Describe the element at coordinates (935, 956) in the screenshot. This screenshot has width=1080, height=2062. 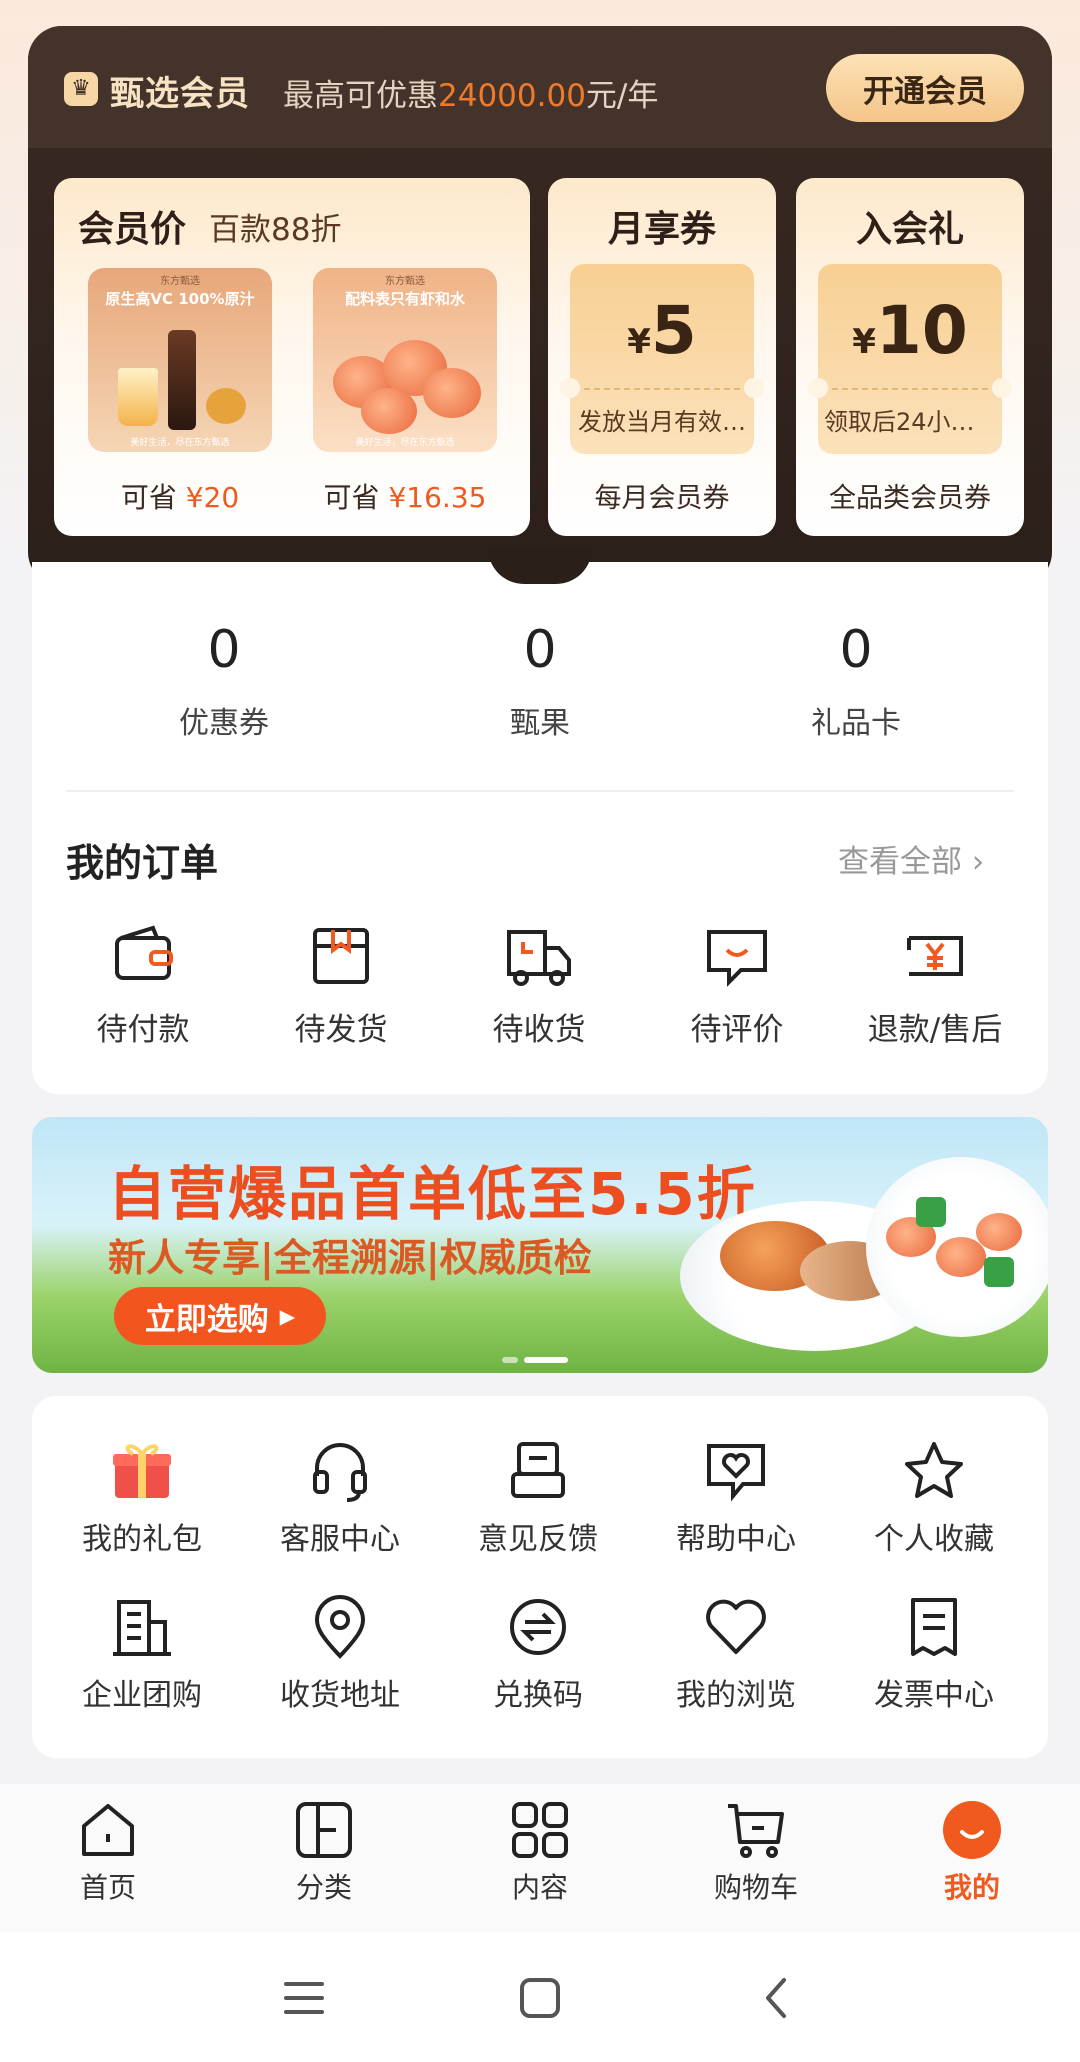
I see `refund-icon` at that location.